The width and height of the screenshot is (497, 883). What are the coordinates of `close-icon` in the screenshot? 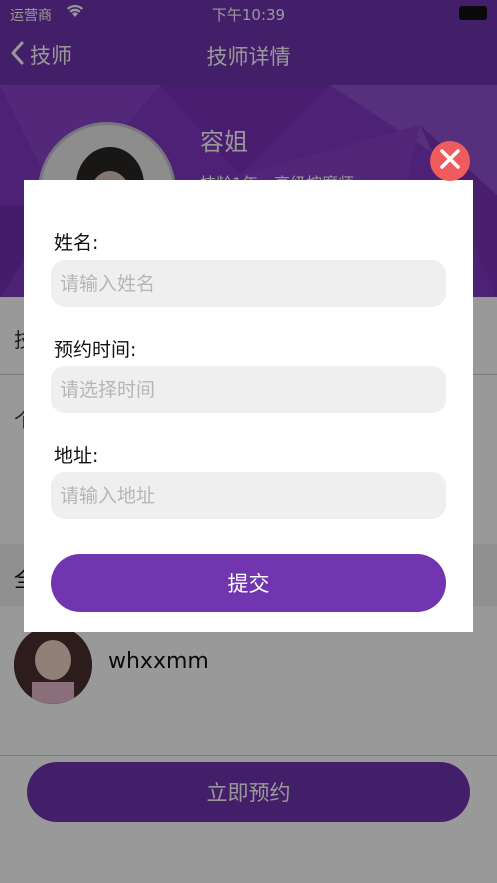 It's located at (450, 161).